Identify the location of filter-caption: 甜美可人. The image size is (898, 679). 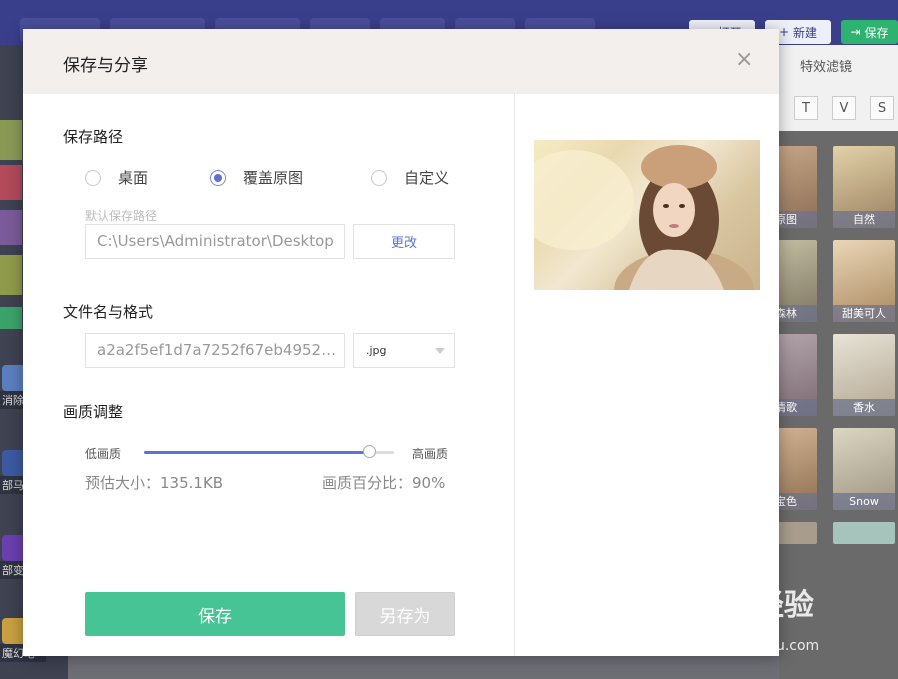
(864, 313).